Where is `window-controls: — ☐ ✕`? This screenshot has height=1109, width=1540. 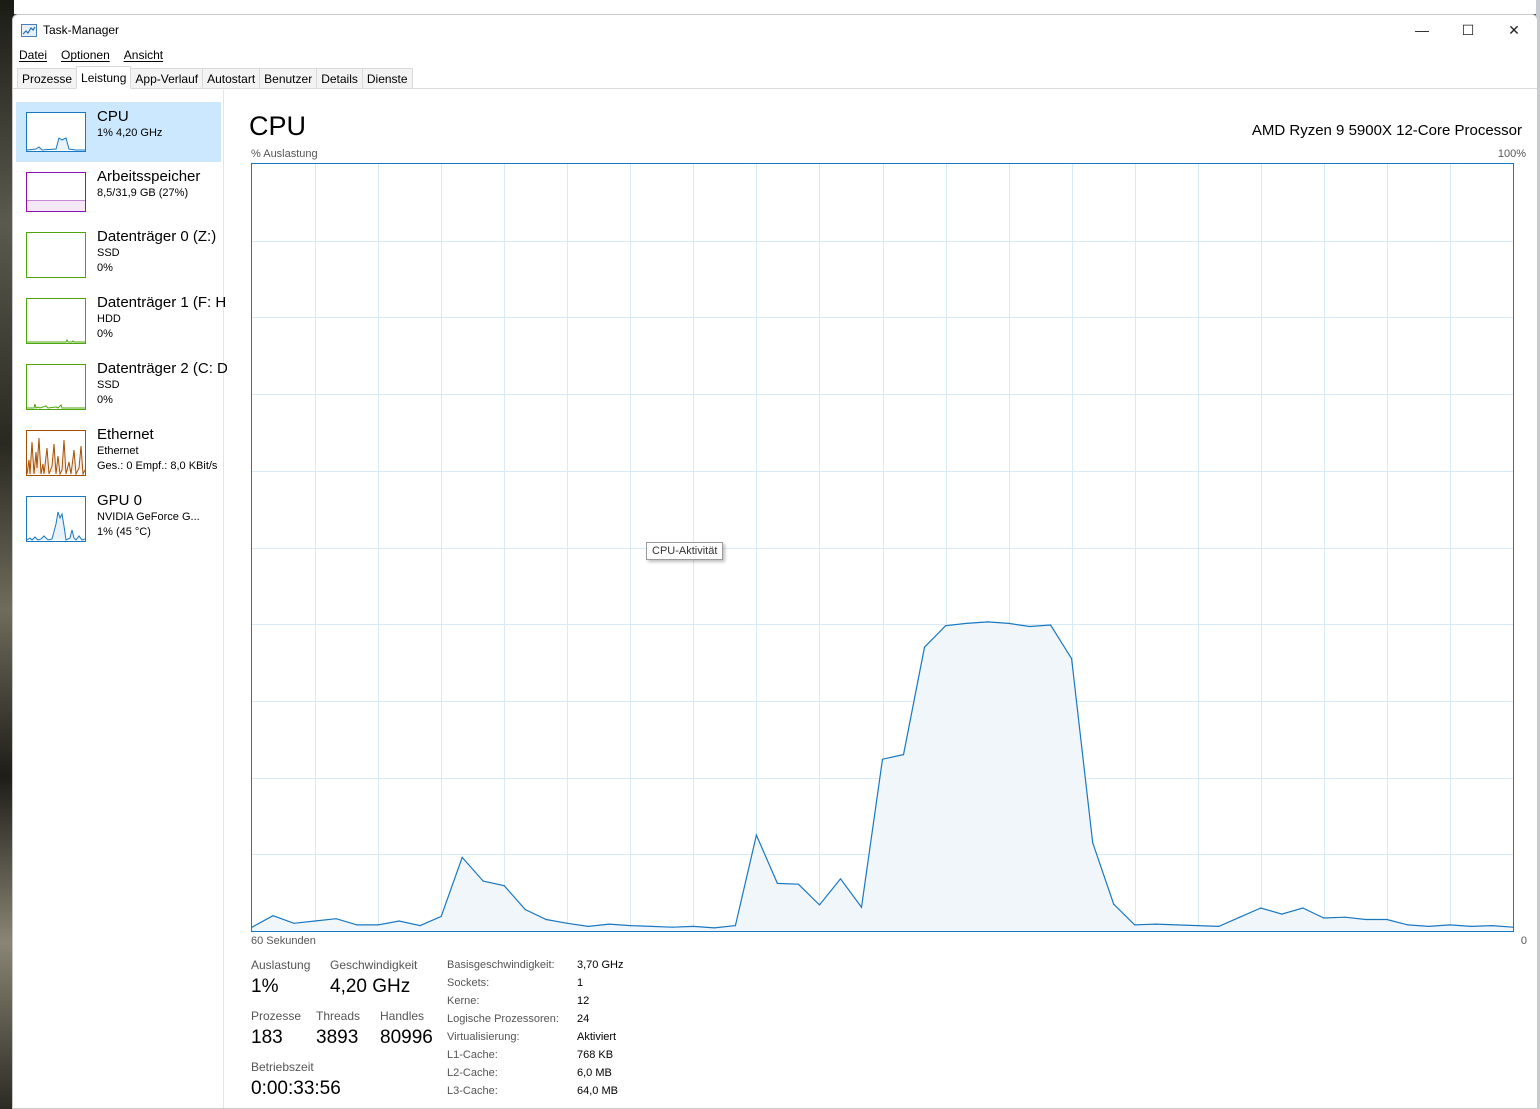
window-controls: — ☐ ✕ is located at coordinates (1468, 30).